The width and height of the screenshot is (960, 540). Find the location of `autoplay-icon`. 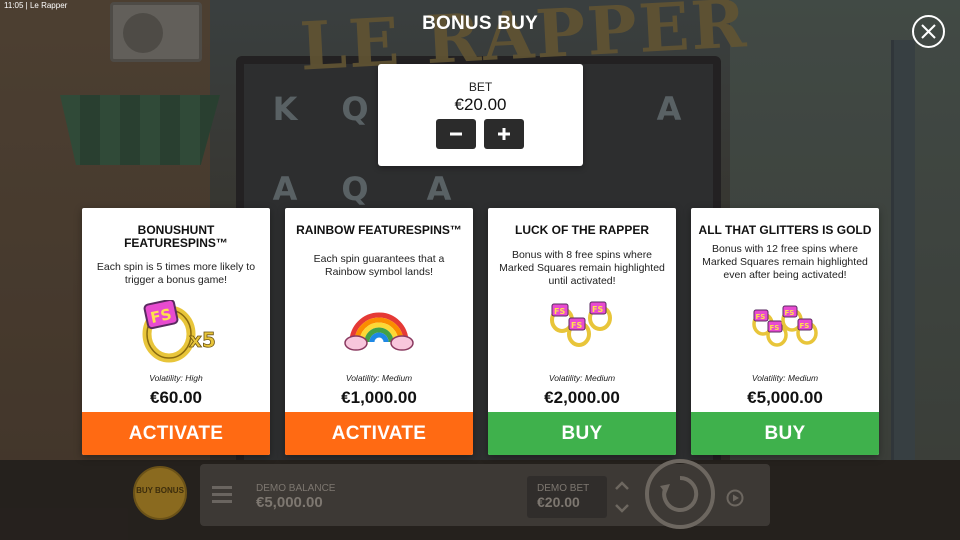

autoplay-icon is located at coordinates (735, 498).